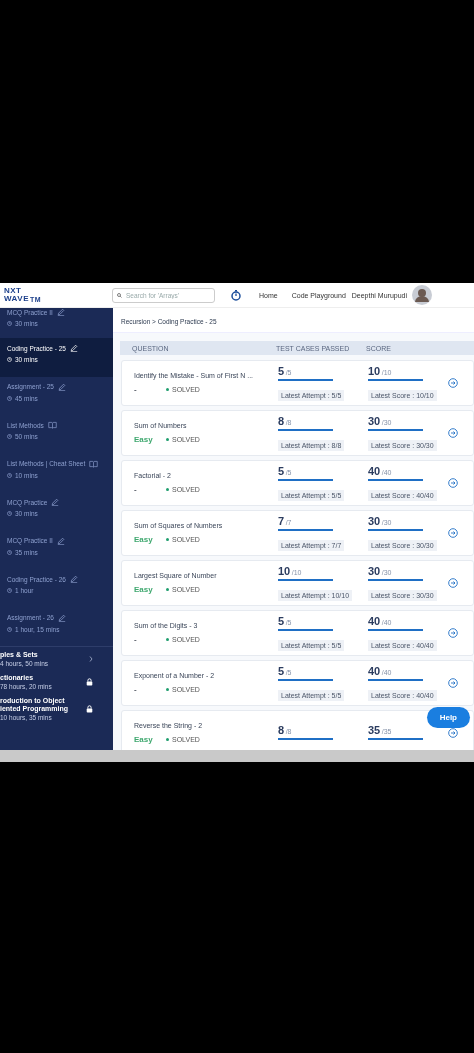 The width and height of the screenshot is (474, 1053). What do you see at coordinates (13, 291) in the screenshot?
I see `logo-text: NXT` at bounding box center [13, 291].